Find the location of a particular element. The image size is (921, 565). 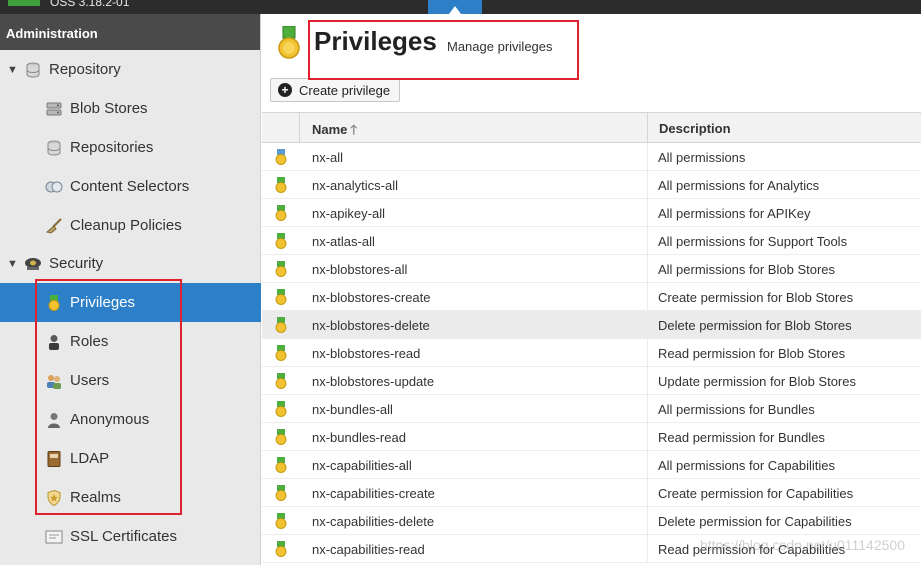

sidebar-item-privileges: Privileges is located at coordinates (130, 302).